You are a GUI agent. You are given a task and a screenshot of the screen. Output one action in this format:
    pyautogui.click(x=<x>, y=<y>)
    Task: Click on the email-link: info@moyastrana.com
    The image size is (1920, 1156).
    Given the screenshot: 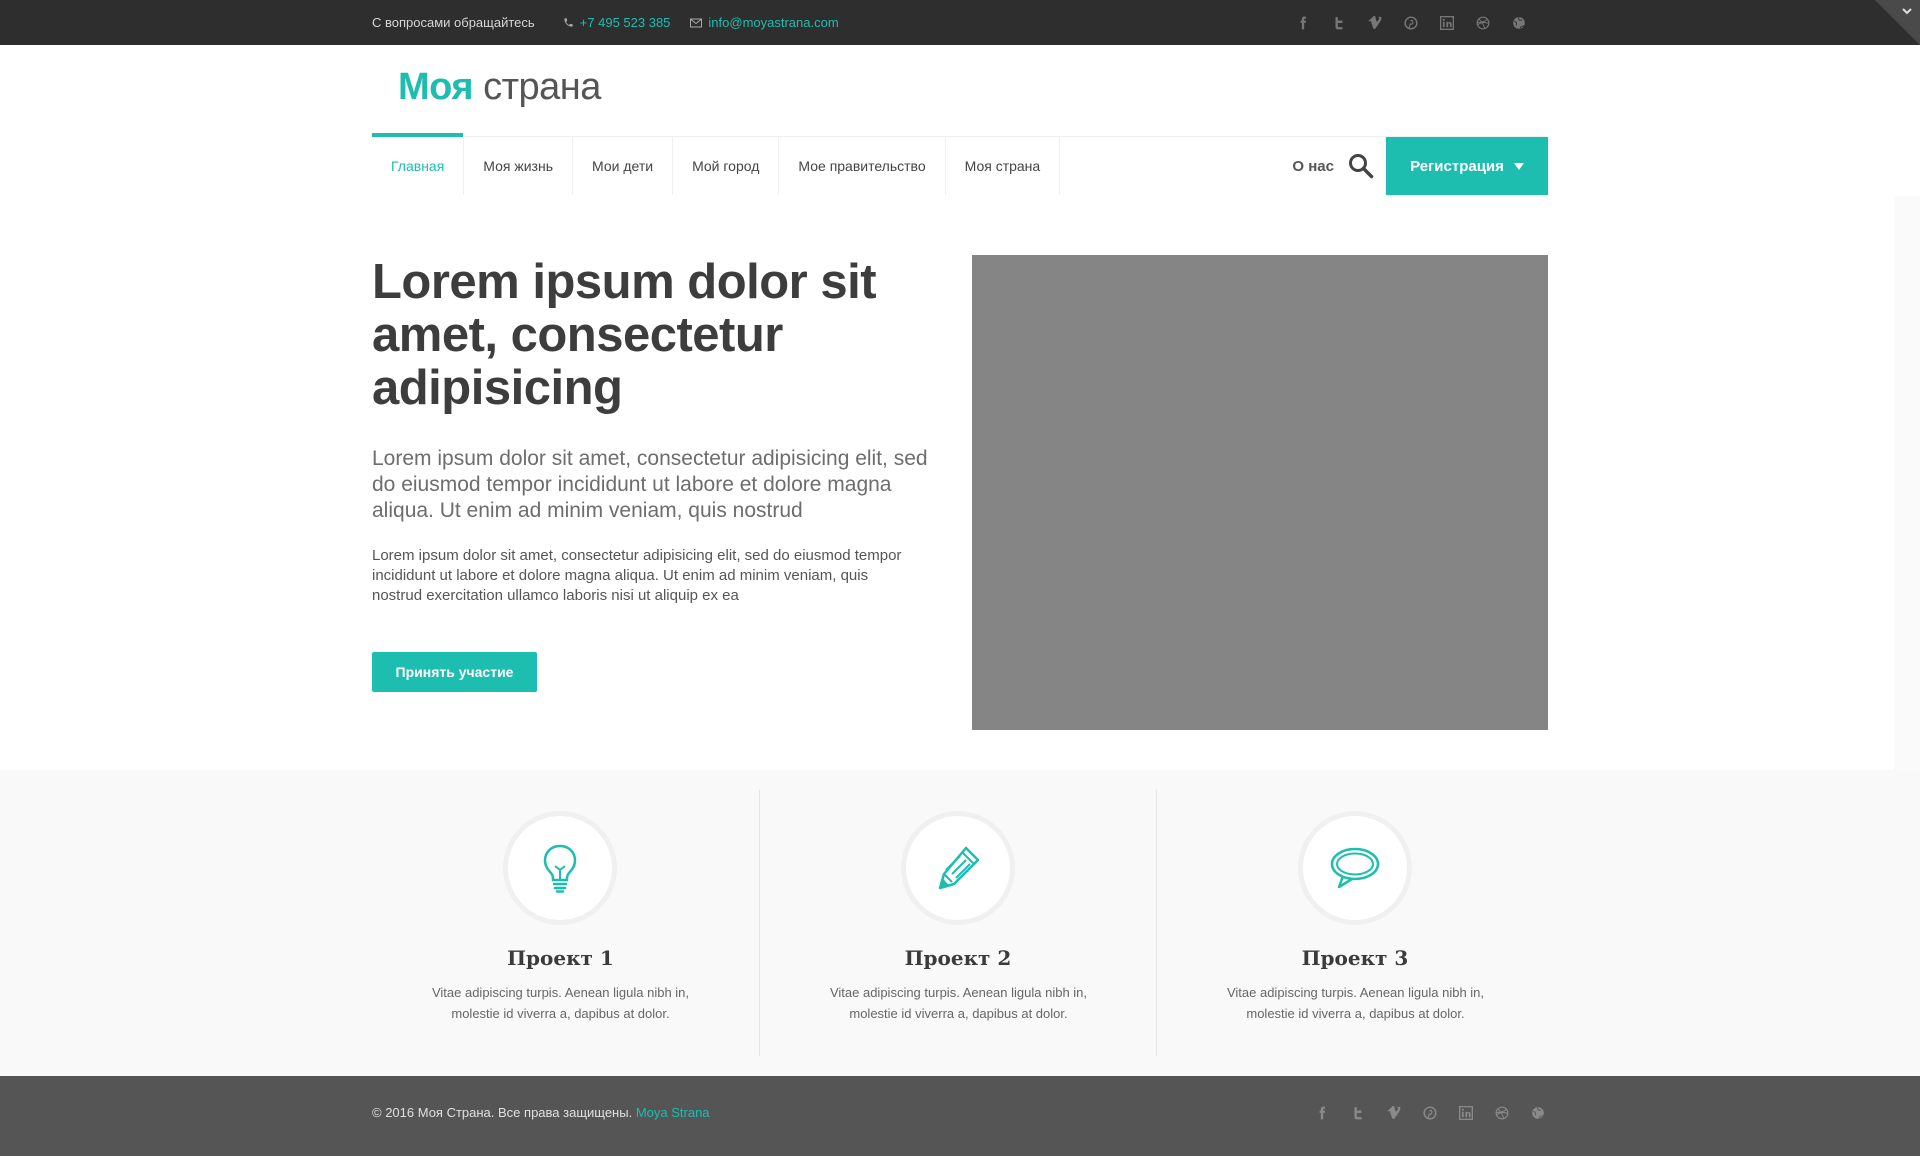 What is the action you would take?
    pyautogui.click(x=764, y=22)
    